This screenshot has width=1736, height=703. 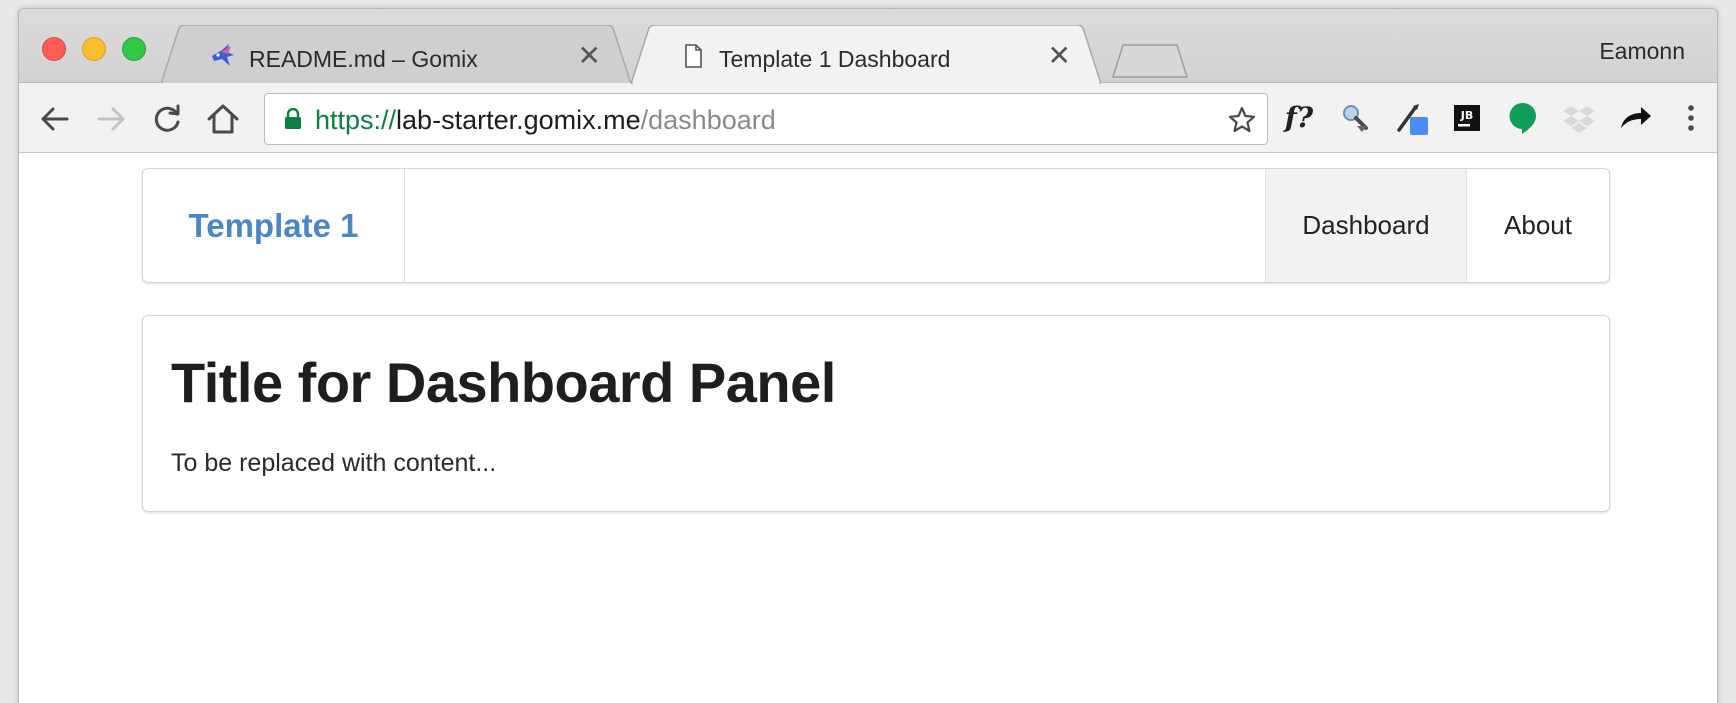 I want to click on menu-dots-icon, so click(x=1691, y=118).